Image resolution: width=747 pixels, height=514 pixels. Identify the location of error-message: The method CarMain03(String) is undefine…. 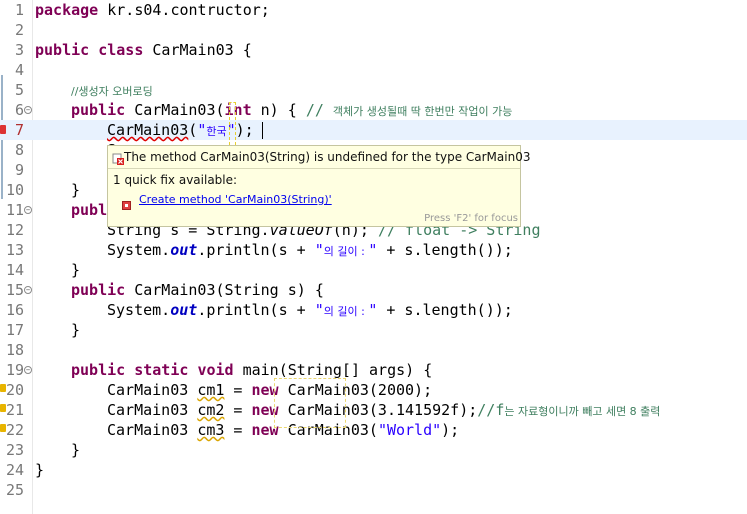
(321, 158).